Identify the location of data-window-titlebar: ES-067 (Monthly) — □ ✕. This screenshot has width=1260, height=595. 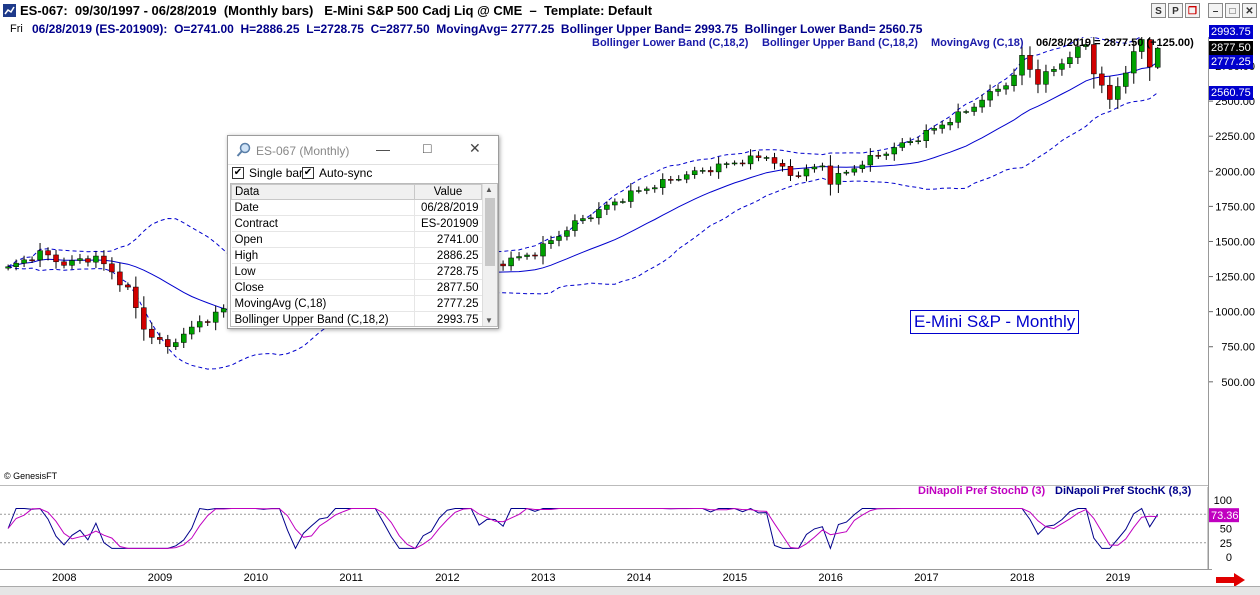
(363, 150).